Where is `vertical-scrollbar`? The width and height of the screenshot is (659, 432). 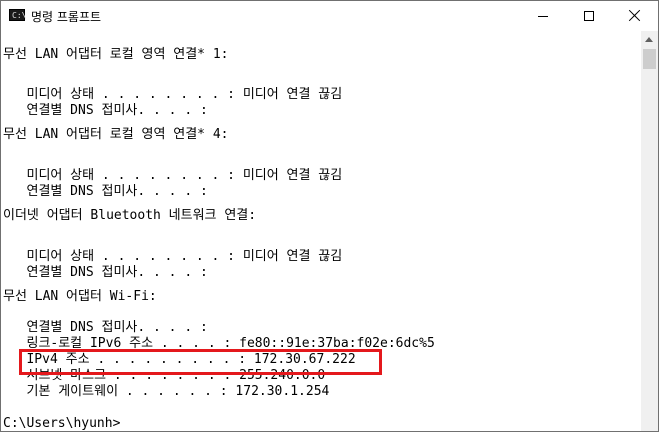 vertical-scrollbar is located at coordinates (649, 231).